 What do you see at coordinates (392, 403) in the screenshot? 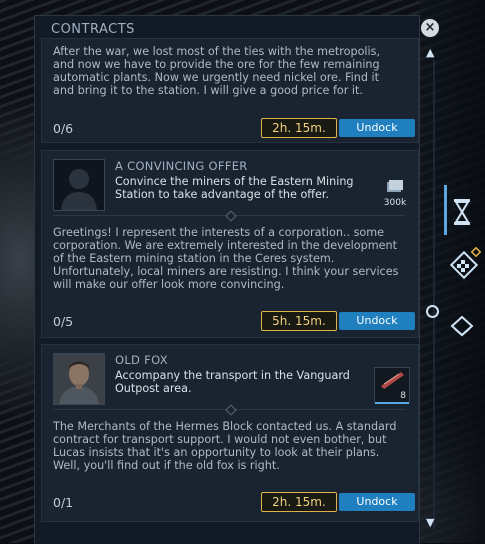
I see `reward-bar` at bounding box center [392, 403].